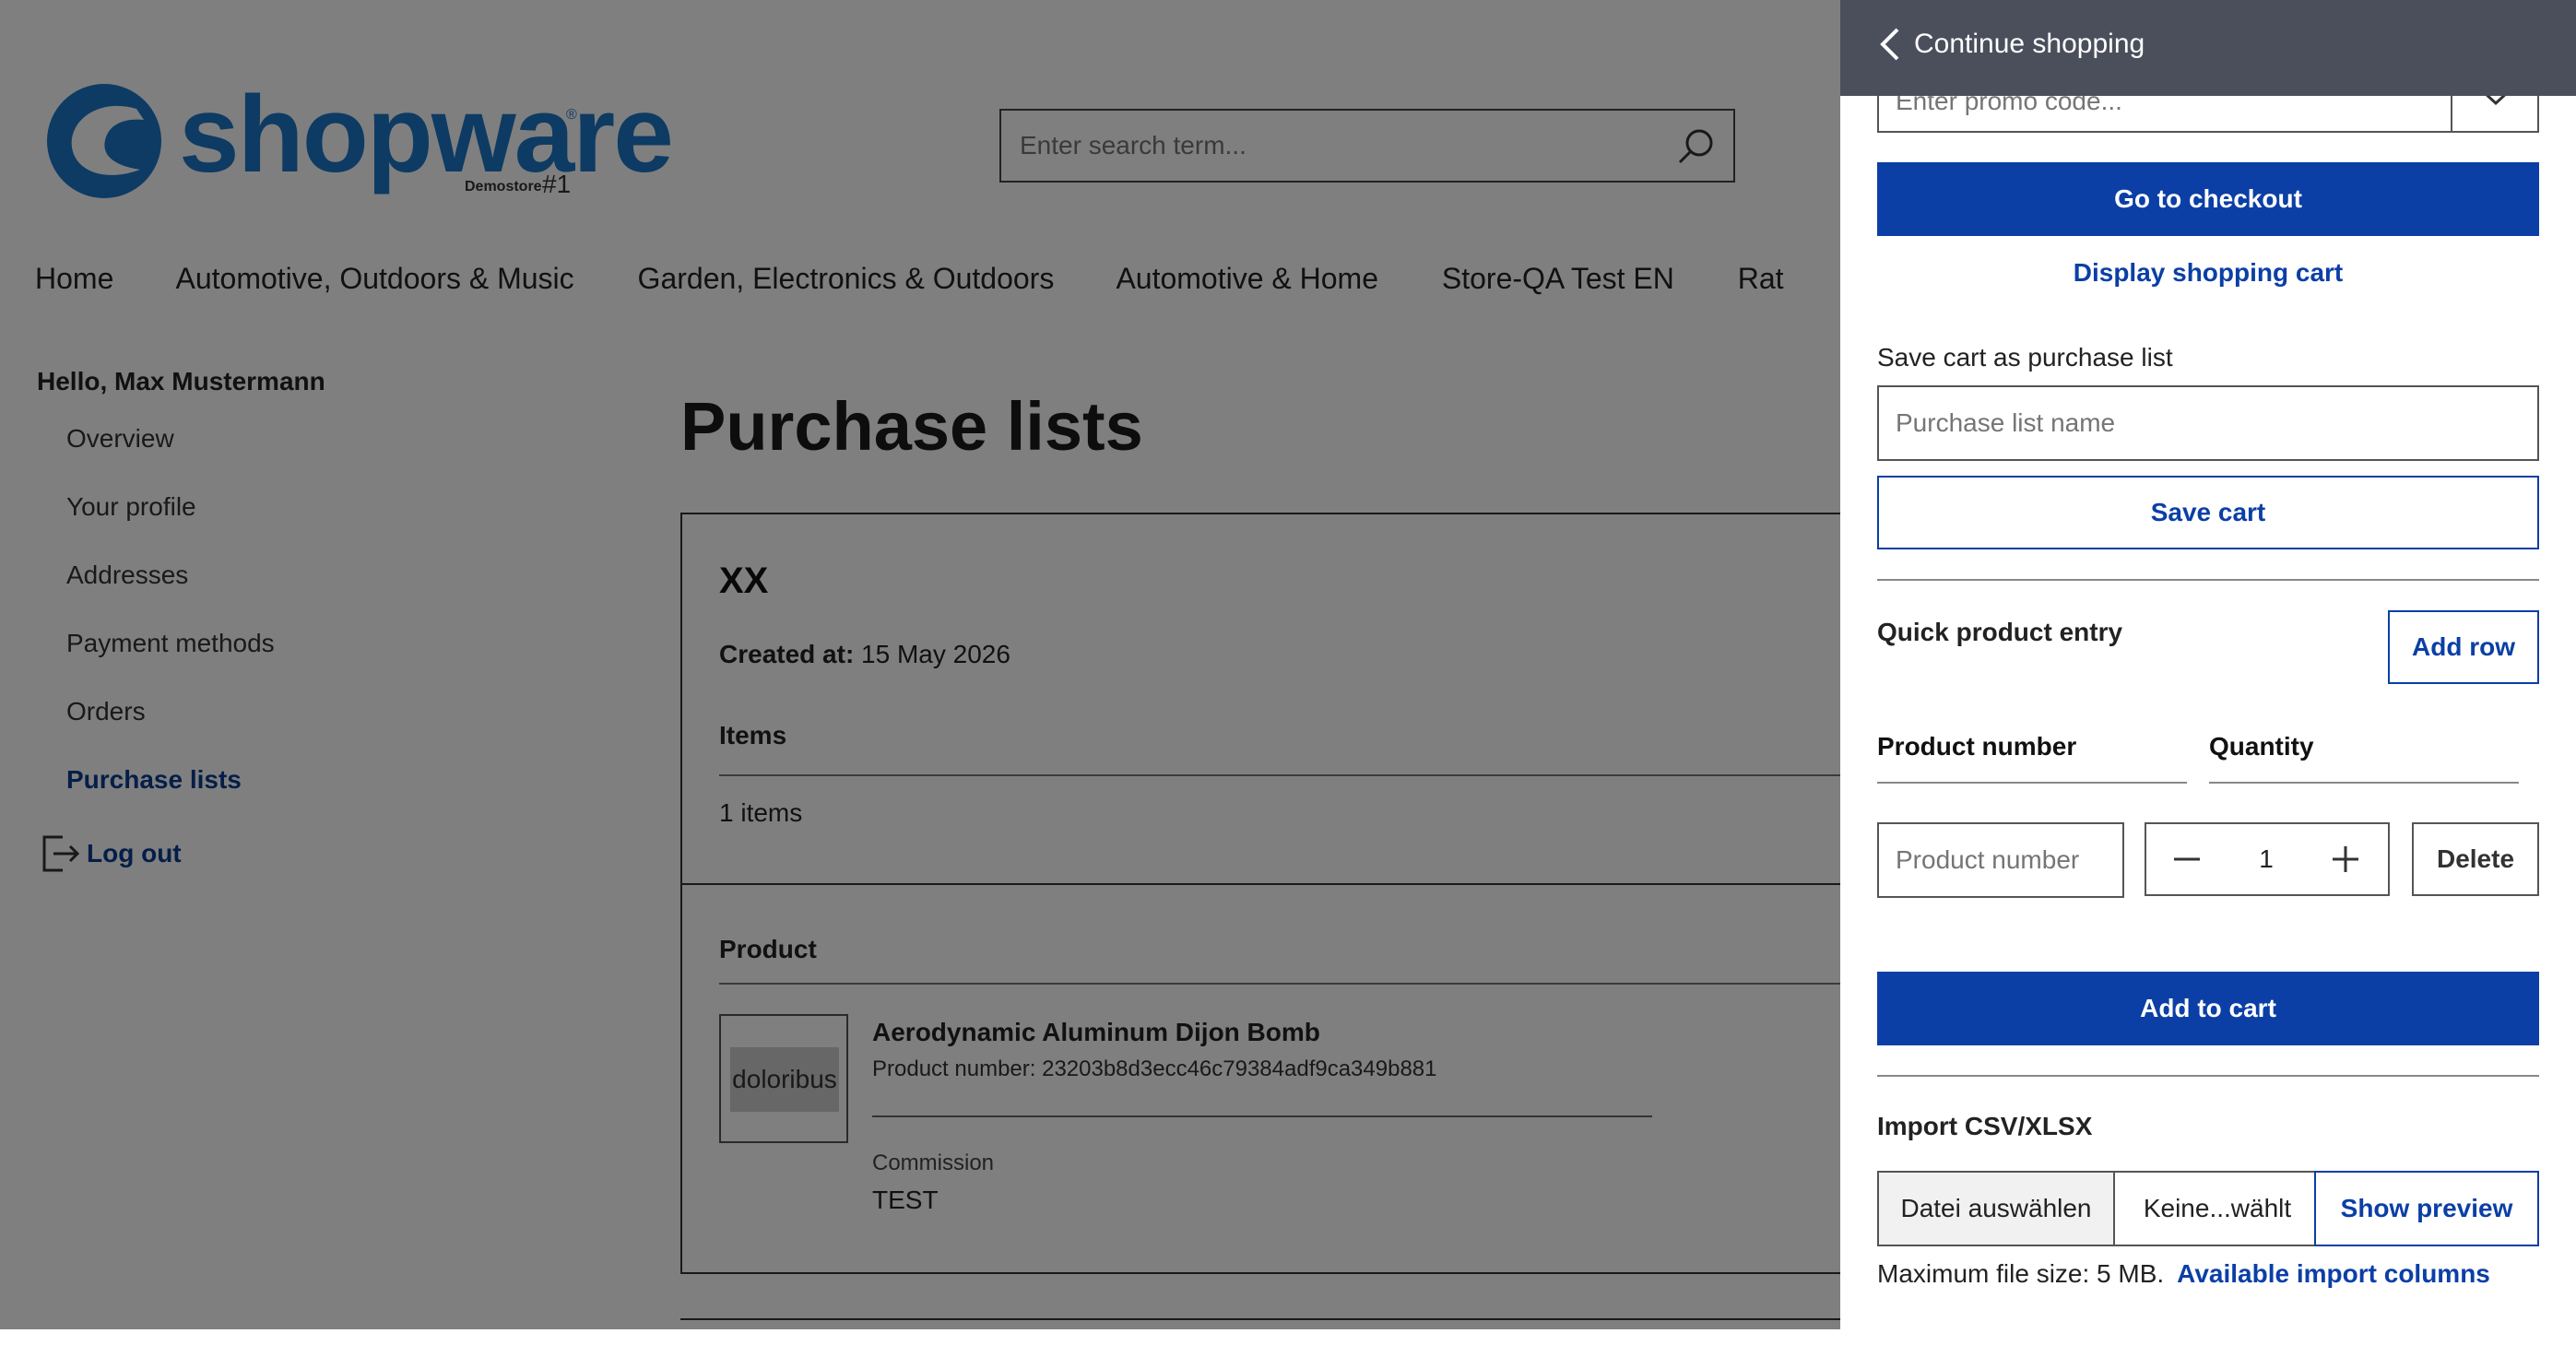 This screenshot has height=1357, width=2576. I want to click on quantity-increase-button, so click(2346, 859).